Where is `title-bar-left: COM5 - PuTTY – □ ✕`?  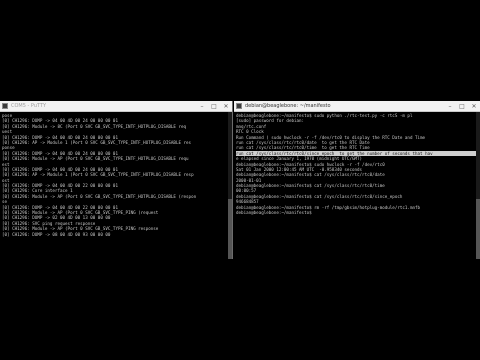
title-bar-left: COM5 - PuTTY – □ ✕ is located at coordinates (116, 106).